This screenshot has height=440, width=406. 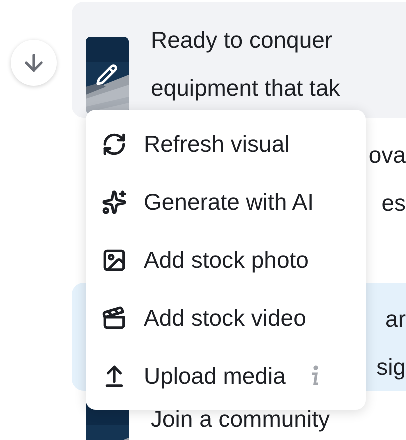 I want to click on slide-text: ova, so click(x=387, y=155).